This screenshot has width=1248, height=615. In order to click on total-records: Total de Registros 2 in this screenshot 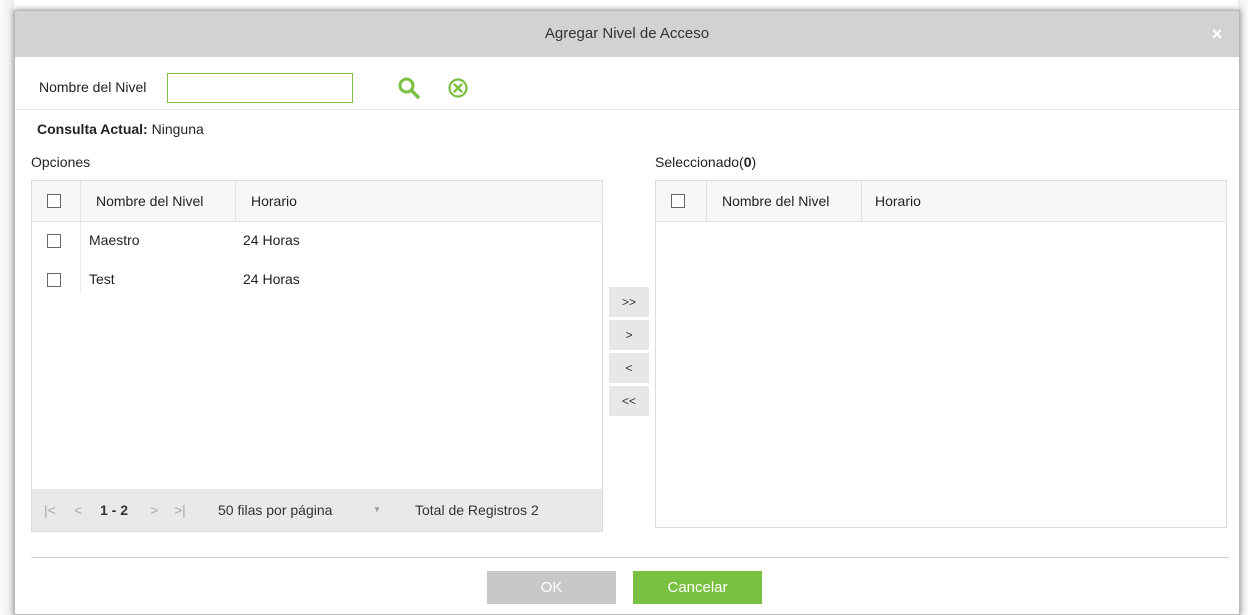, I will do `click(477, 510)`.